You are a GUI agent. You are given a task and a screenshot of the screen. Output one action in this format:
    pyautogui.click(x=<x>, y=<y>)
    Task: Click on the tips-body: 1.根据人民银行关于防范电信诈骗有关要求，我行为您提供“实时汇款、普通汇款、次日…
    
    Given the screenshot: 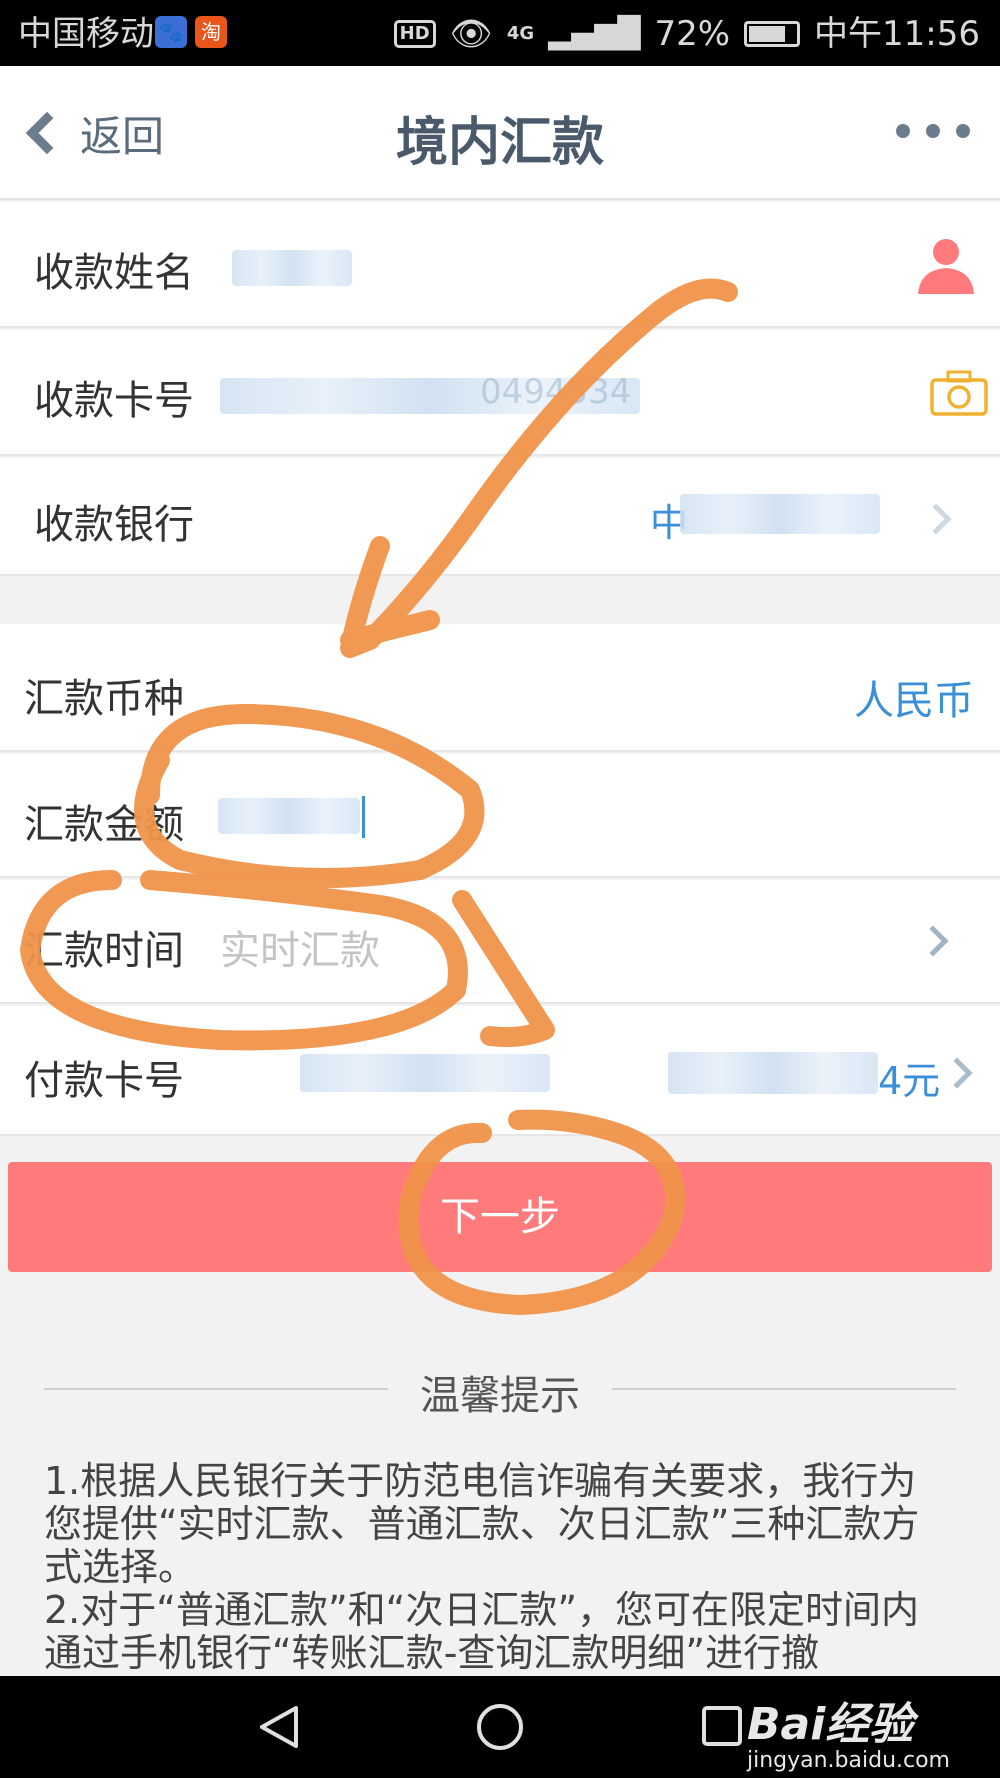 What is the action you would take?
    pyautogui.click(x=482, y=1567)
    